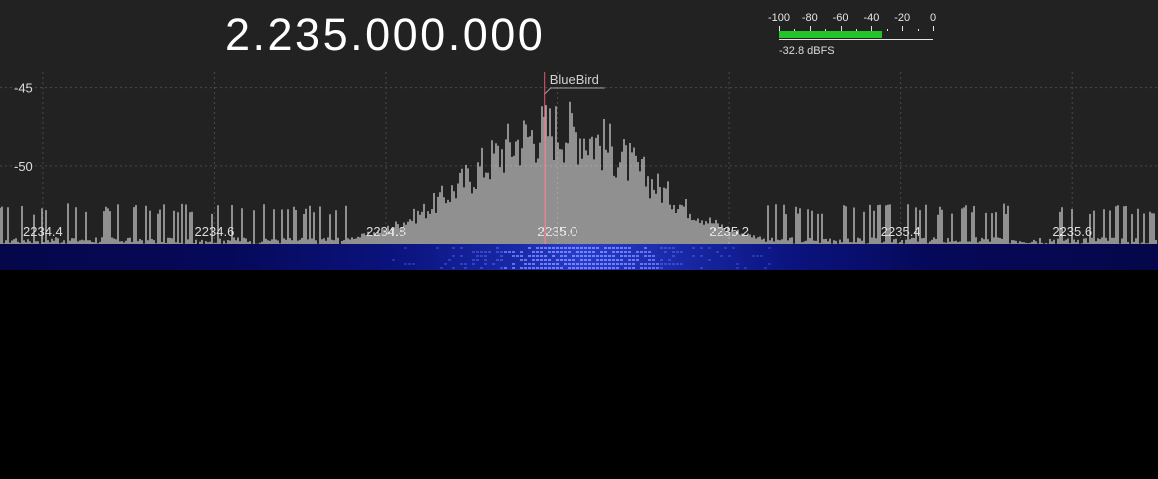 This screenshot has width=1158, height=479. What do you see at coordinates (809, 18) in the screenshot?
I see `meter-scale-label: -80` at bounding box center [809, 18].